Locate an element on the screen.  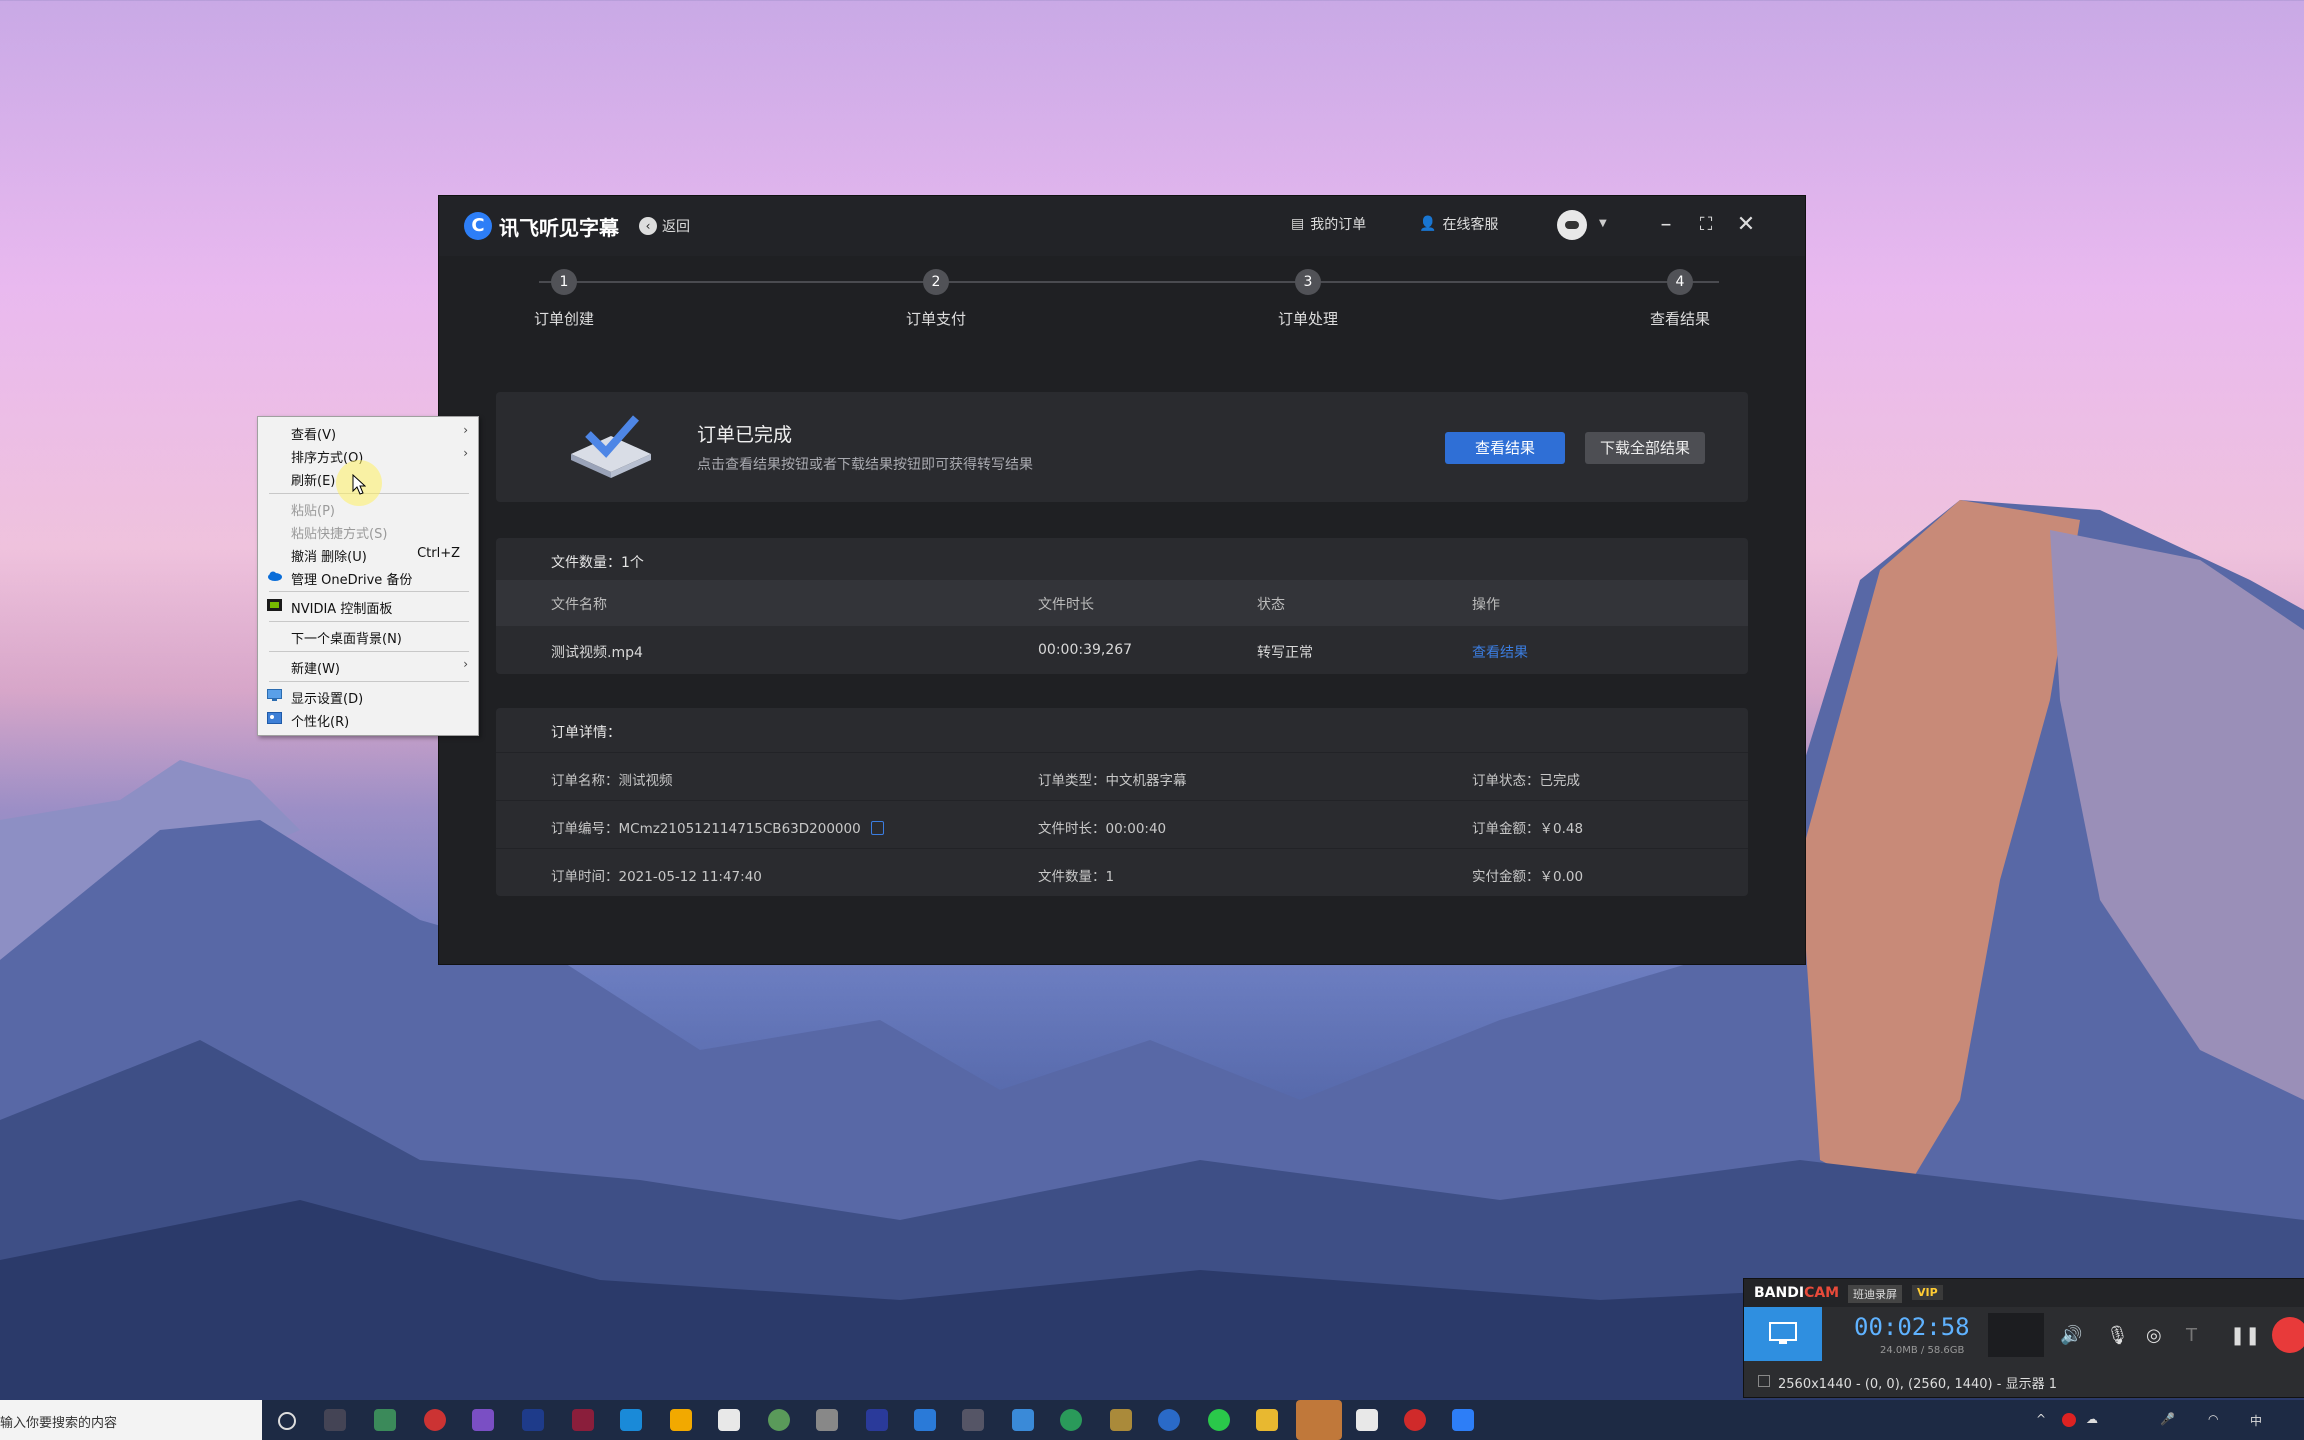
maximize-icon: ⛶ is located at coordinates (1706, 225).